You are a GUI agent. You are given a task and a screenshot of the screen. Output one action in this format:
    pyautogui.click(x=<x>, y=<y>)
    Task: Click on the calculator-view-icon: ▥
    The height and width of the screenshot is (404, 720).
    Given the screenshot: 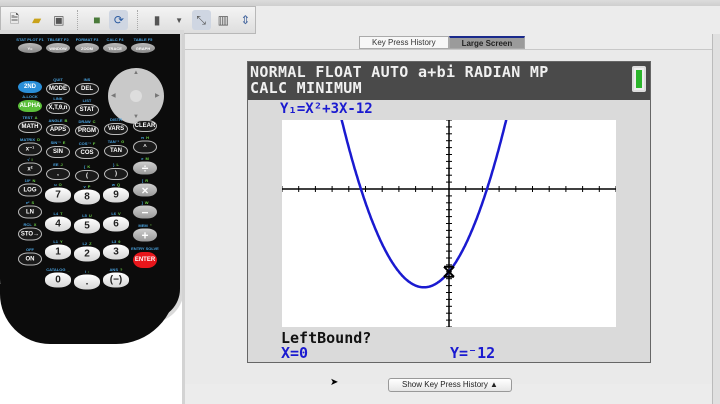 What is the action you would take?
    pyautogui.click(x=223, y=20)
    